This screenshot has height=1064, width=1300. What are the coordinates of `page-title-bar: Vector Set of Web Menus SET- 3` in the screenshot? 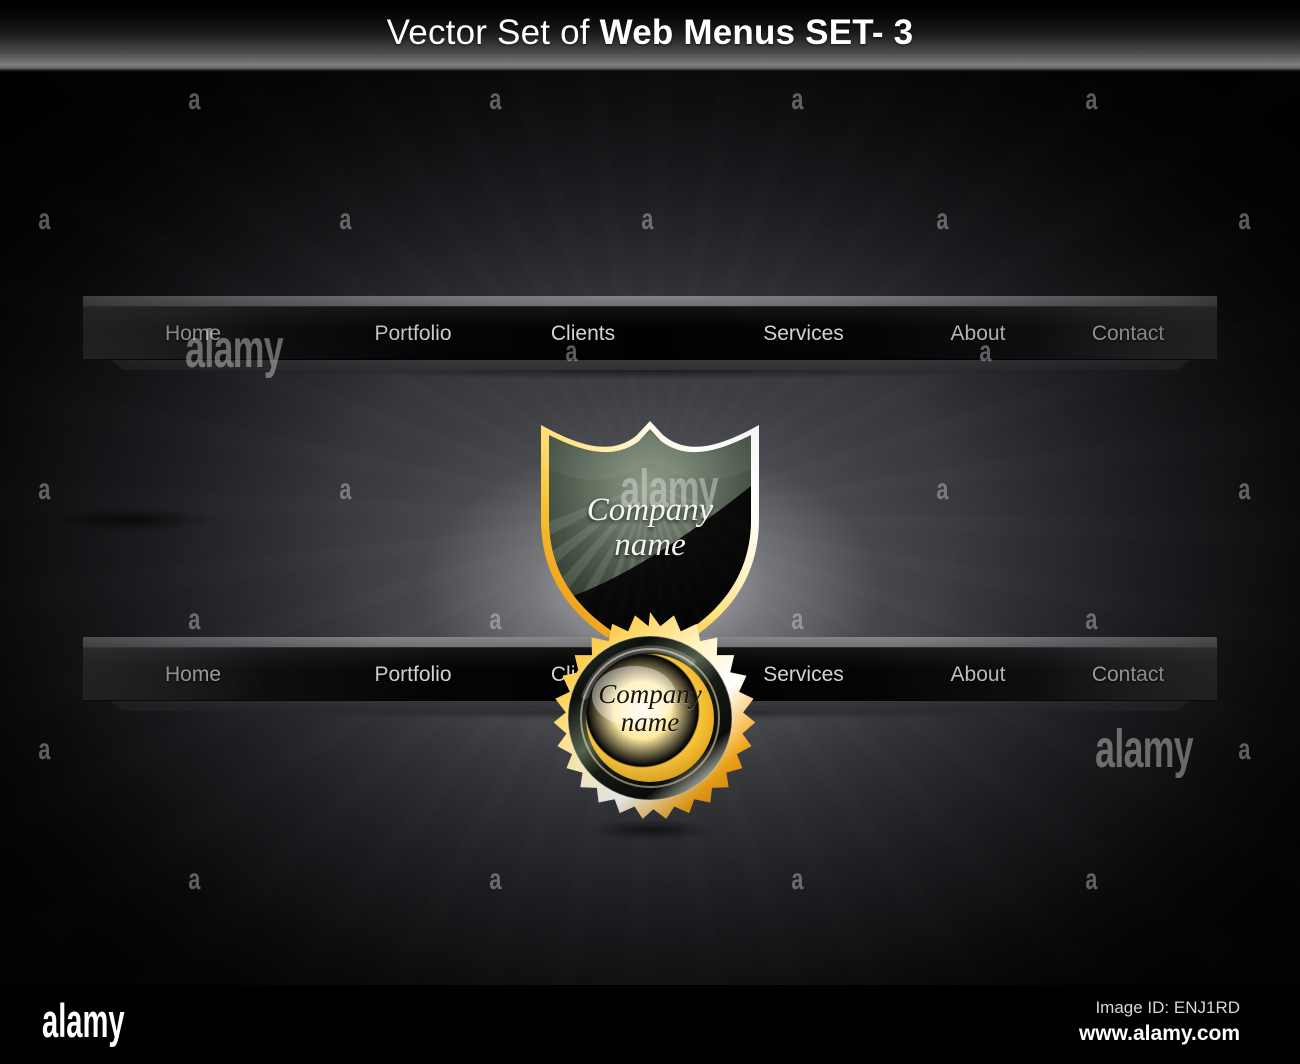 It's located at (650, 34).